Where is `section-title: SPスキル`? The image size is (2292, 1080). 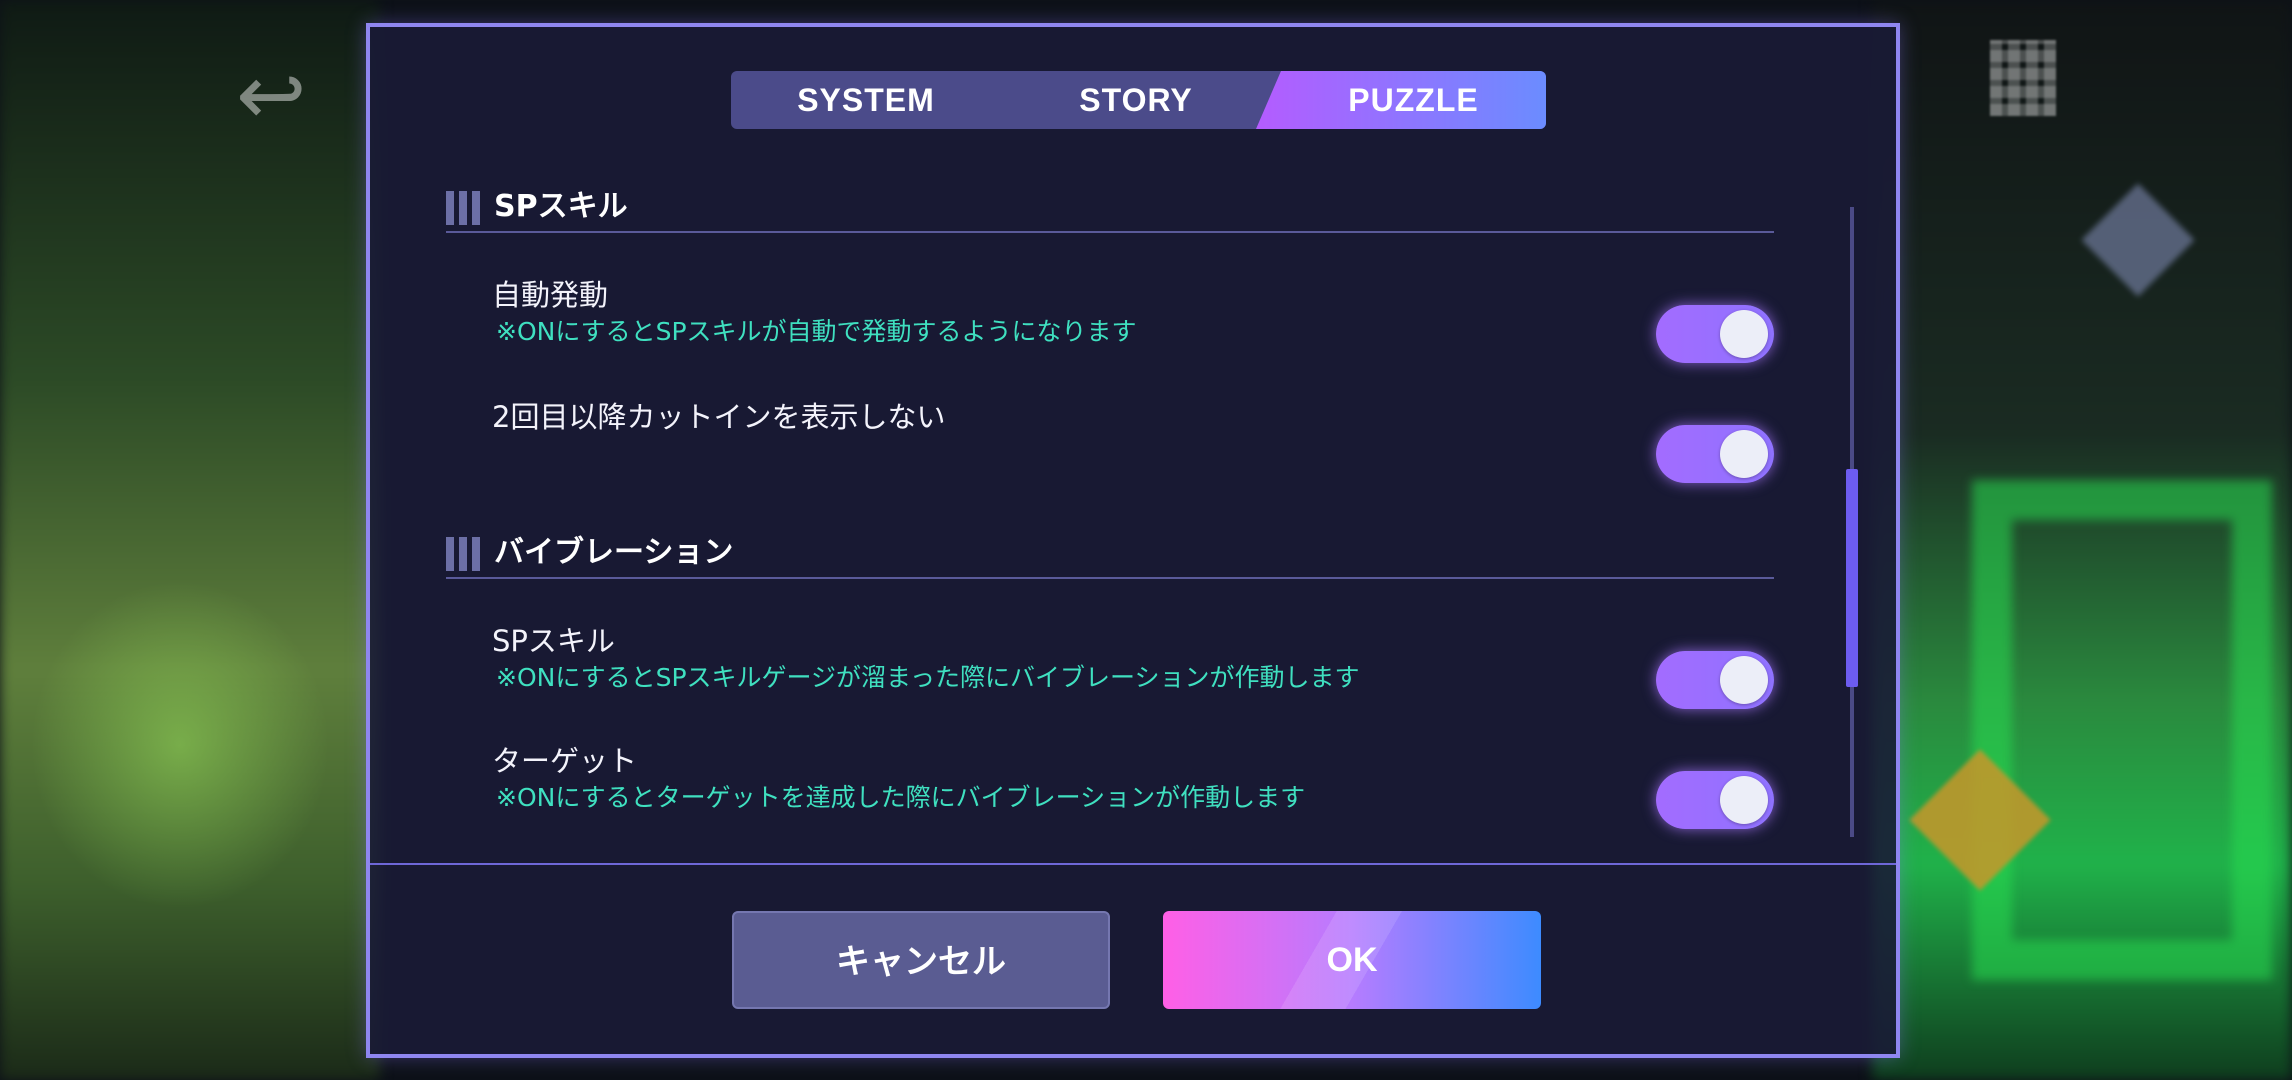 section-title: SPスキル is located at coordinates (561, 206).